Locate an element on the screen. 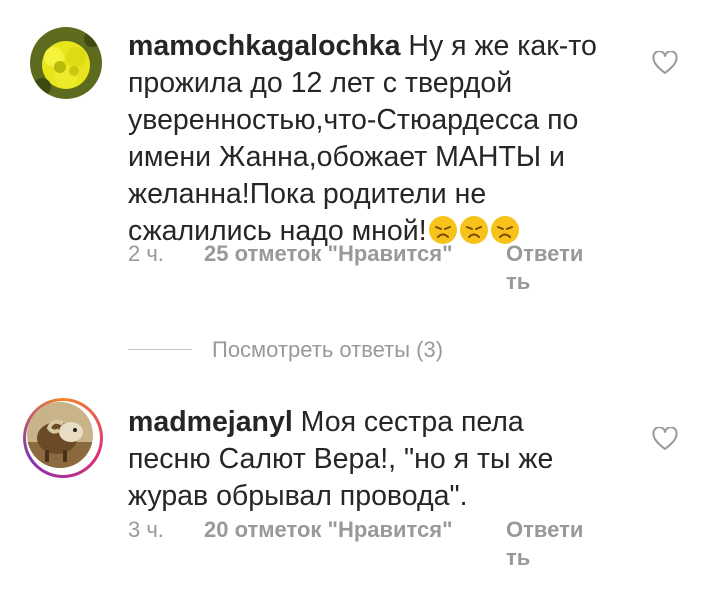 Image resolution: width=720 pixels, height=591 pixels. timestamp: 2 ч. is located at coordinates (146, 253).